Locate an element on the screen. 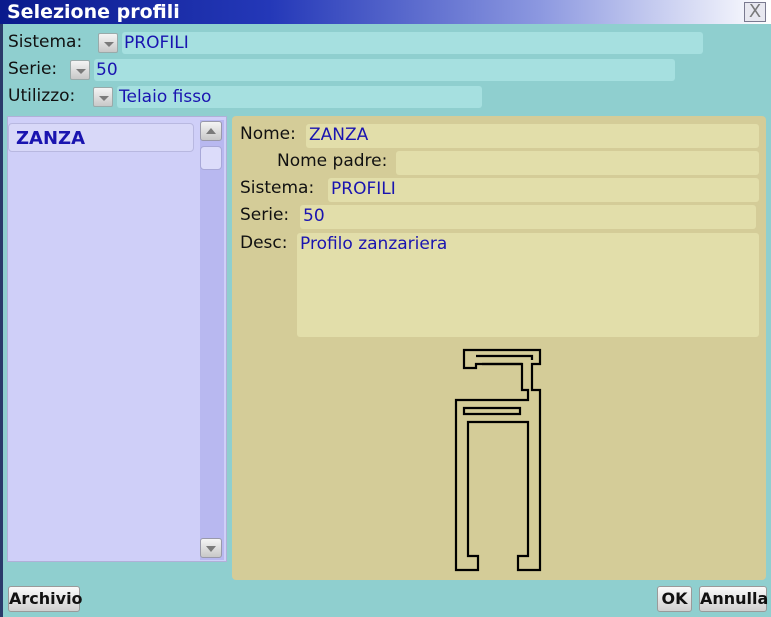  title-bar: Selezione profili X is located at coordinates (385, 12).